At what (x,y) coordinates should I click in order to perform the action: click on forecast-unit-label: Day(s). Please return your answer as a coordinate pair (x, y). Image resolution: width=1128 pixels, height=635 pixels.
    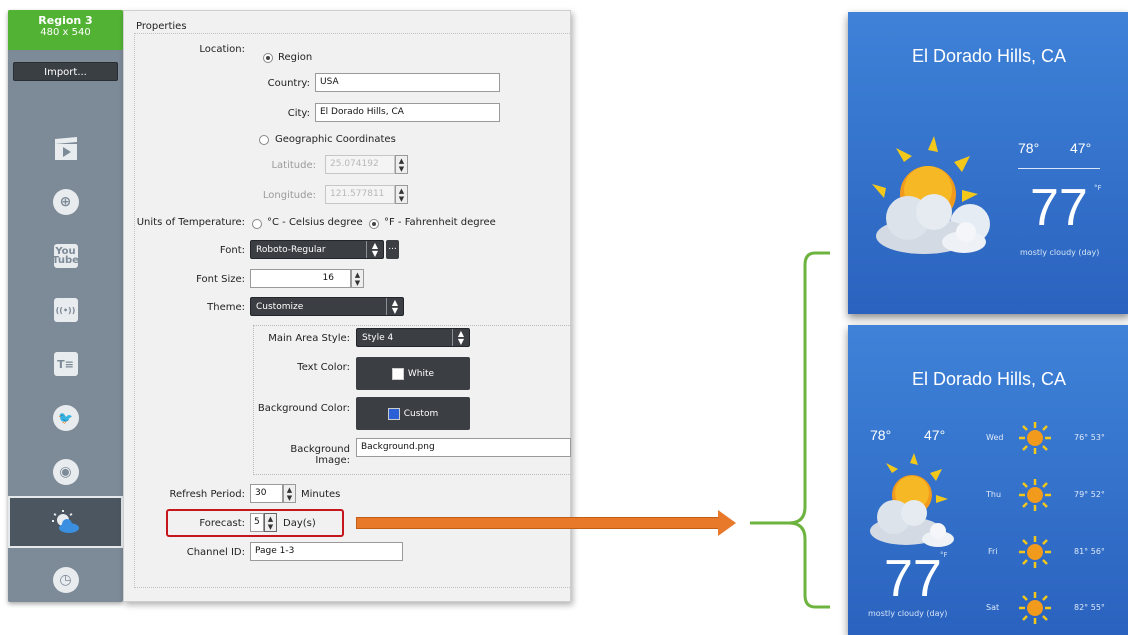
    Looking at the image, I should click on (299, 523).